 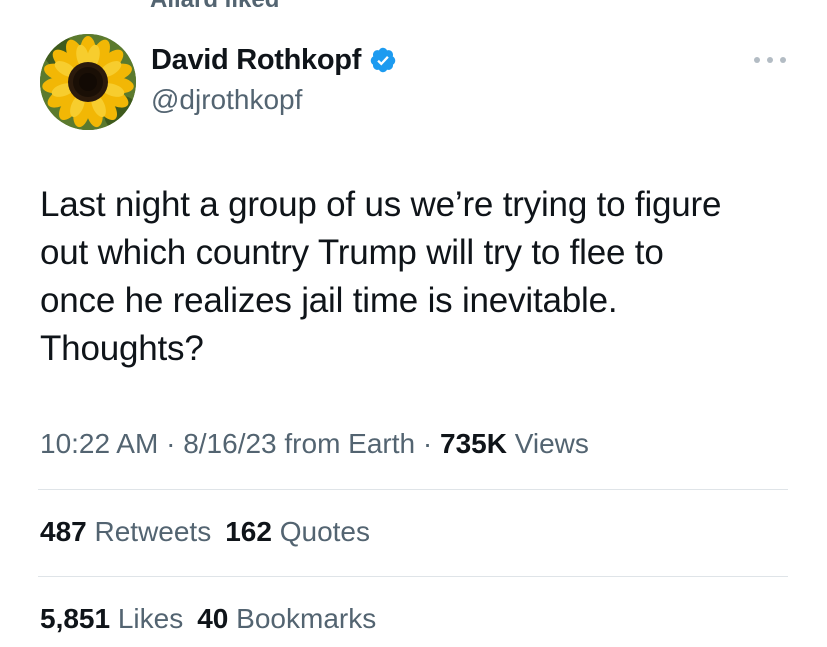 I want to click on verified-badge-icon, so click(x=383, y=60).